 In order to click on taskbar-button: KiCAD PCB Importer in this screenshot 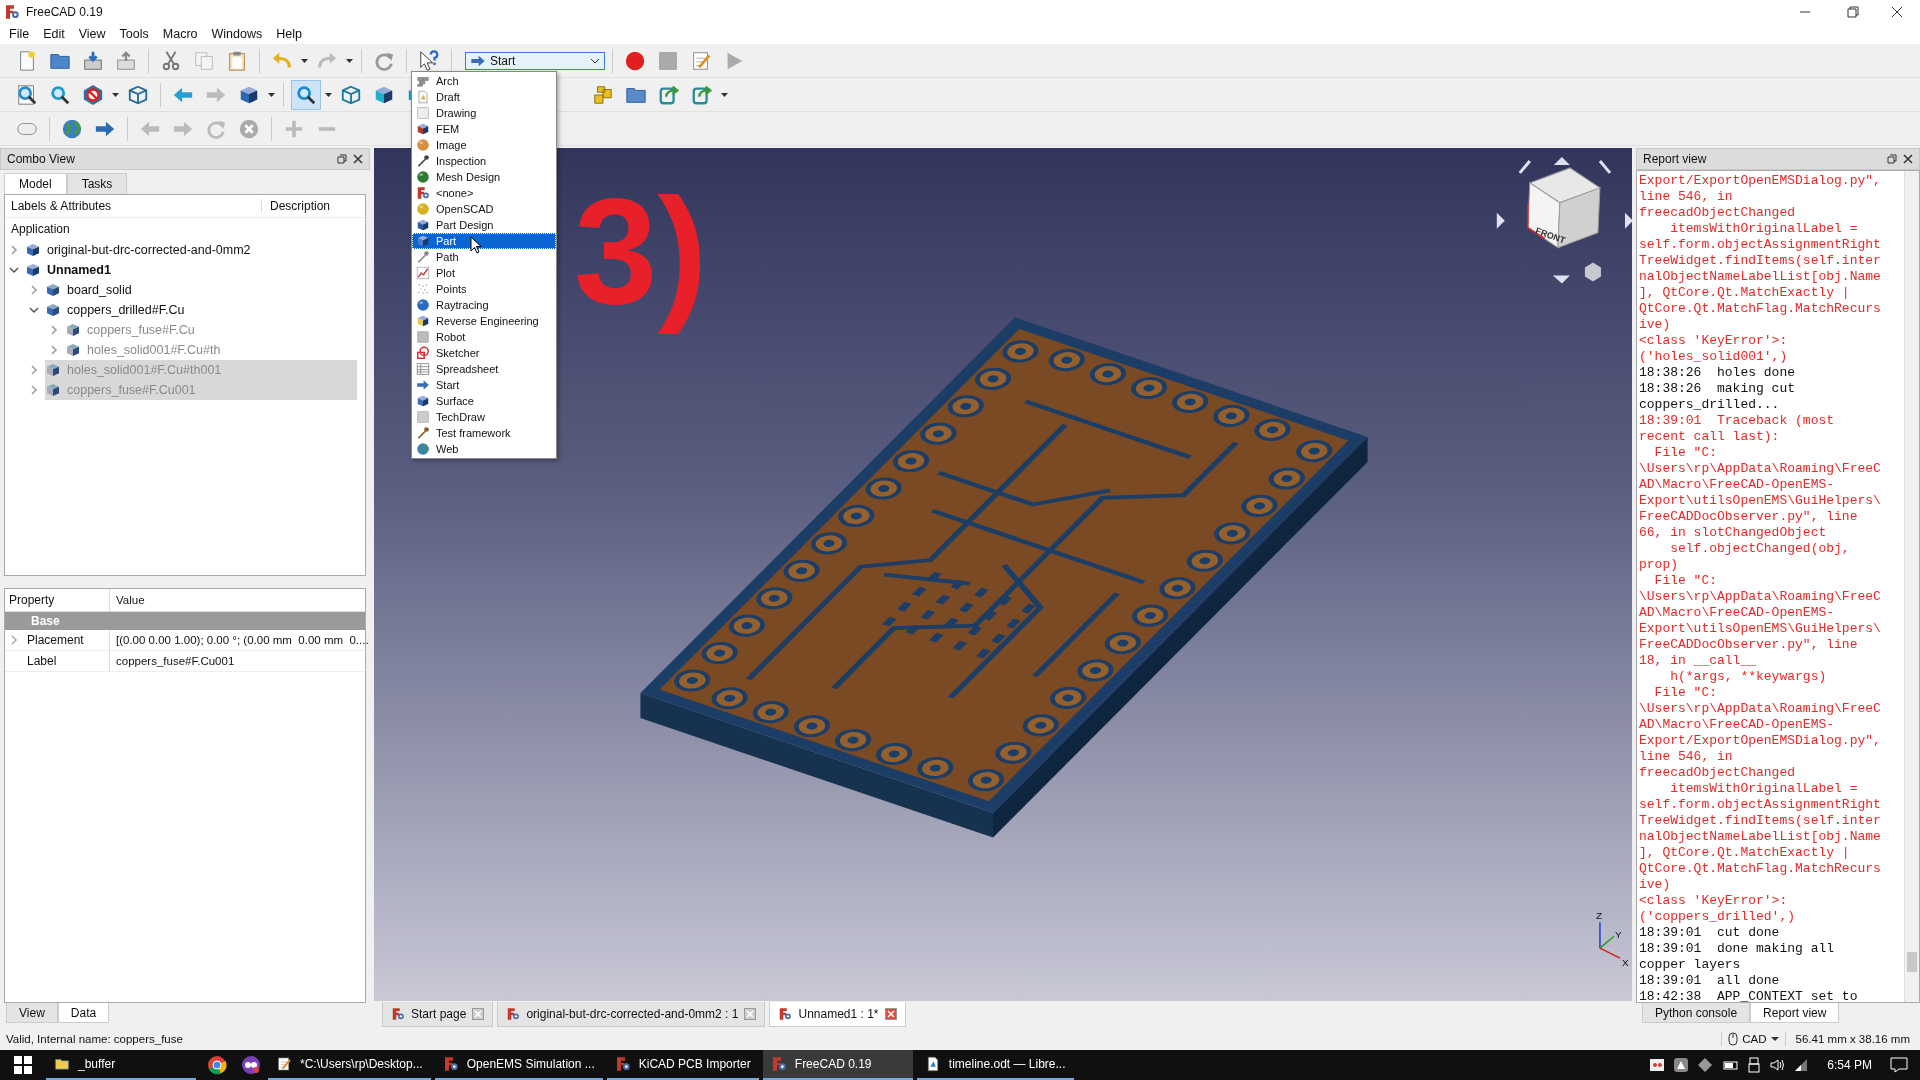, I will do `click(682, 1065)`.